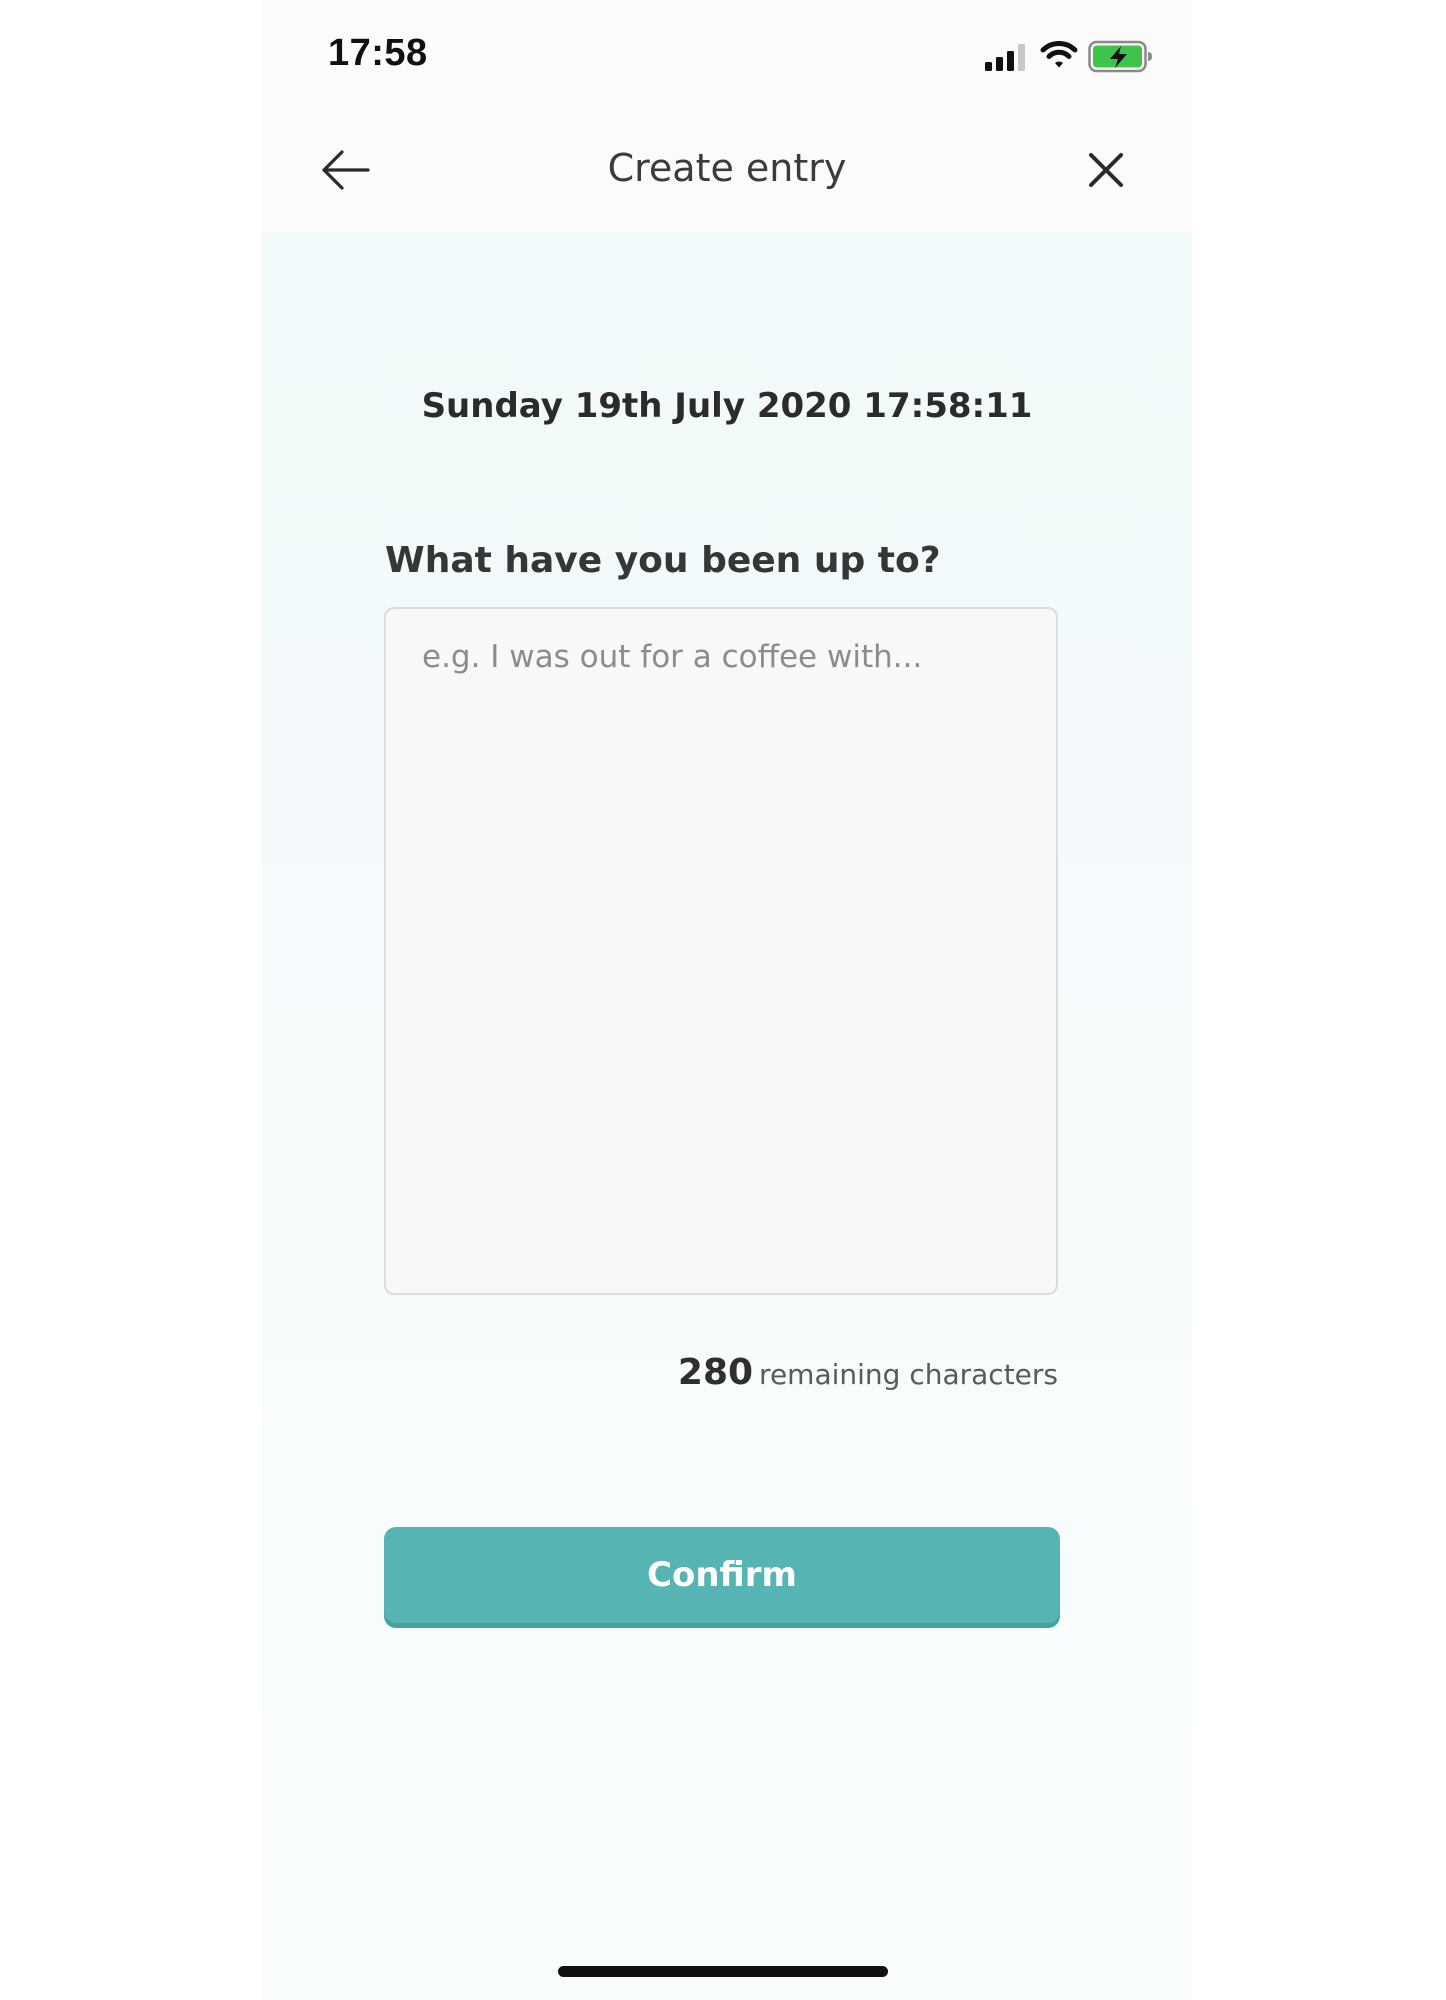 The image size is (1446, 2000). Describe the element at coordinates (715, 1372) in the screenshot. I see `remaining-characters-count: 280` at that location.